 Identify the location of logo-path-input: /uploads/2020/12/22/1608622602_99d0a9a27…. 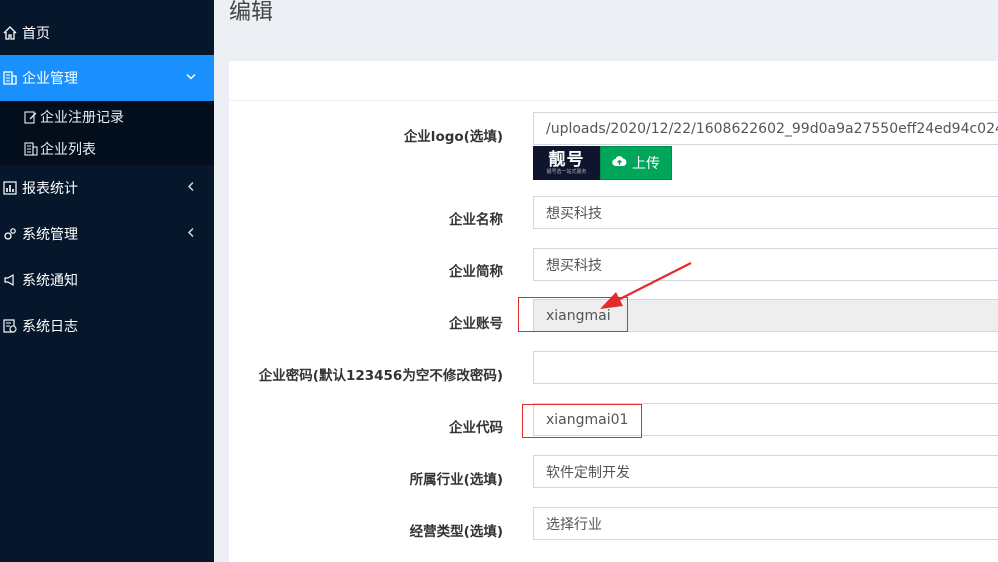
(765, 128).